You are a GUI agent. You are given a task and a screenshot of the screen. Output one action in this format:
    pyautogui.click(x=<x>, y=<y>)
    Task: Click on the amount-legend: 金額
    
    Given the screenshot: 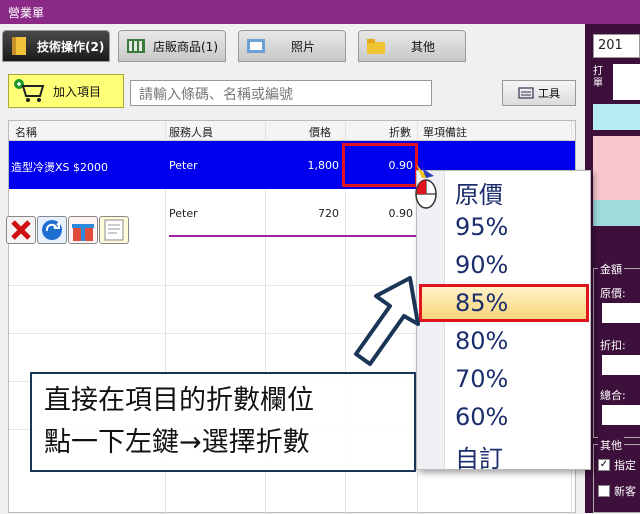 What is the action you would take?
    pyautogui.click(x=611, y=269)
    